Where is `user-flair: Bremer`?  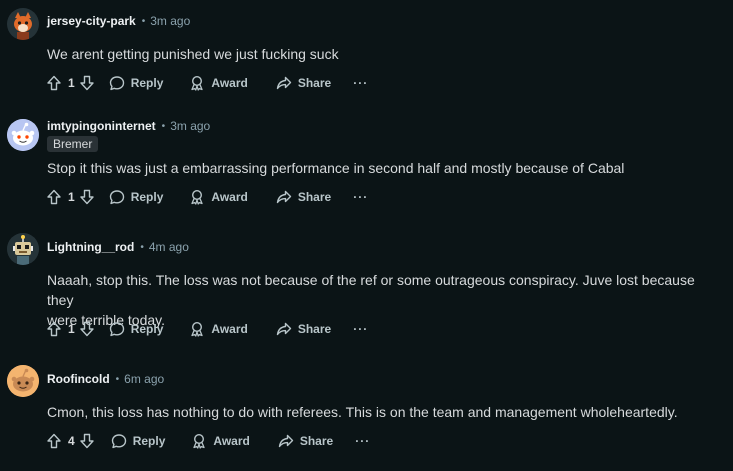
user-flair: Bremer is located at coordinates (73, 144).